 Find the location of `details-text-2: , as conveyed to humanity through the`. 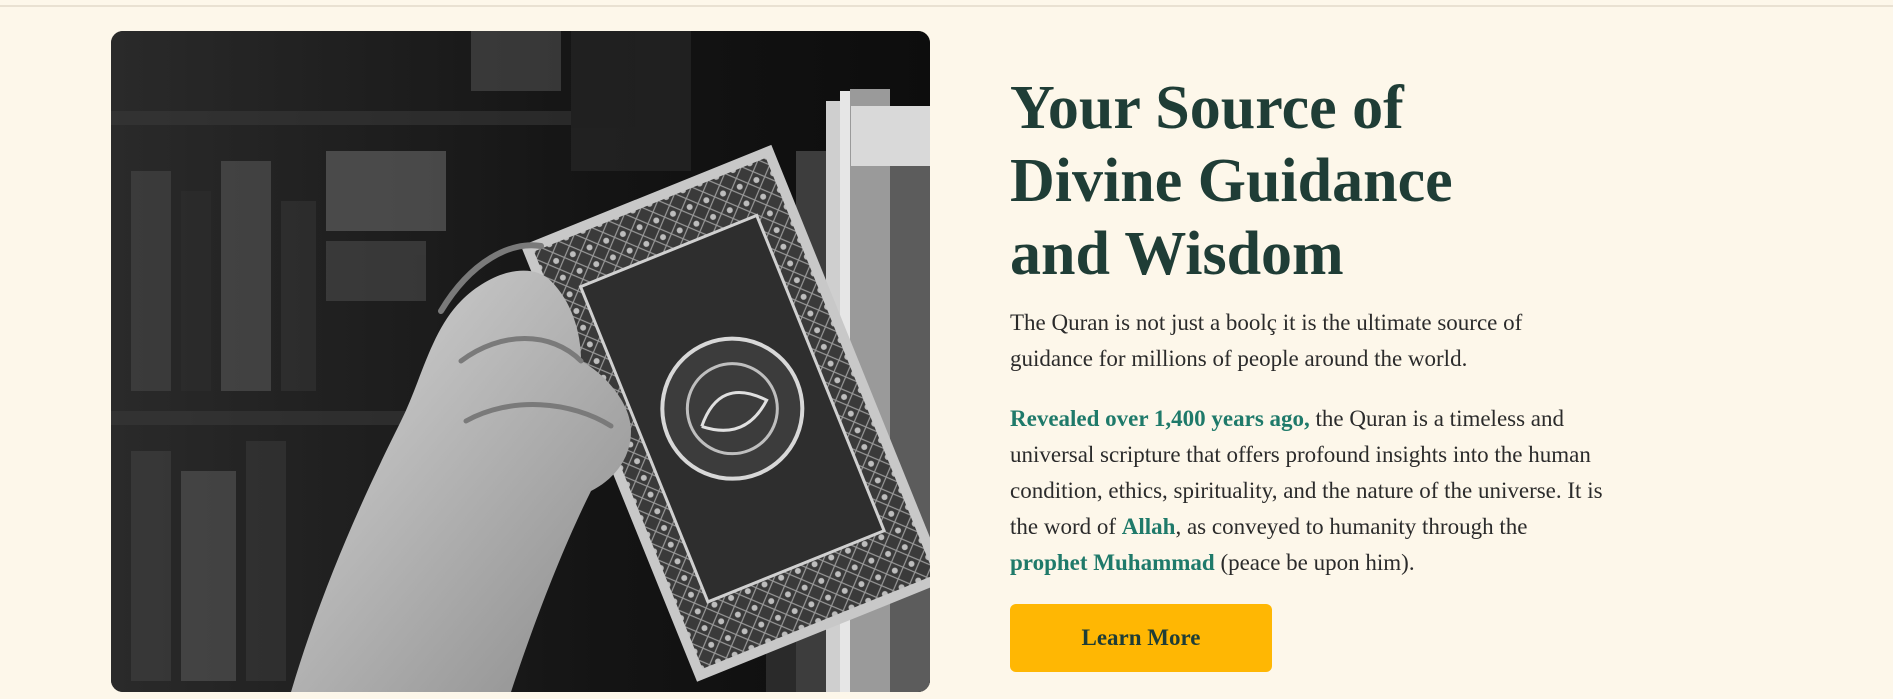

details-text-2: , as conveyed to humanity through the is located at coordinates (1351, 526).